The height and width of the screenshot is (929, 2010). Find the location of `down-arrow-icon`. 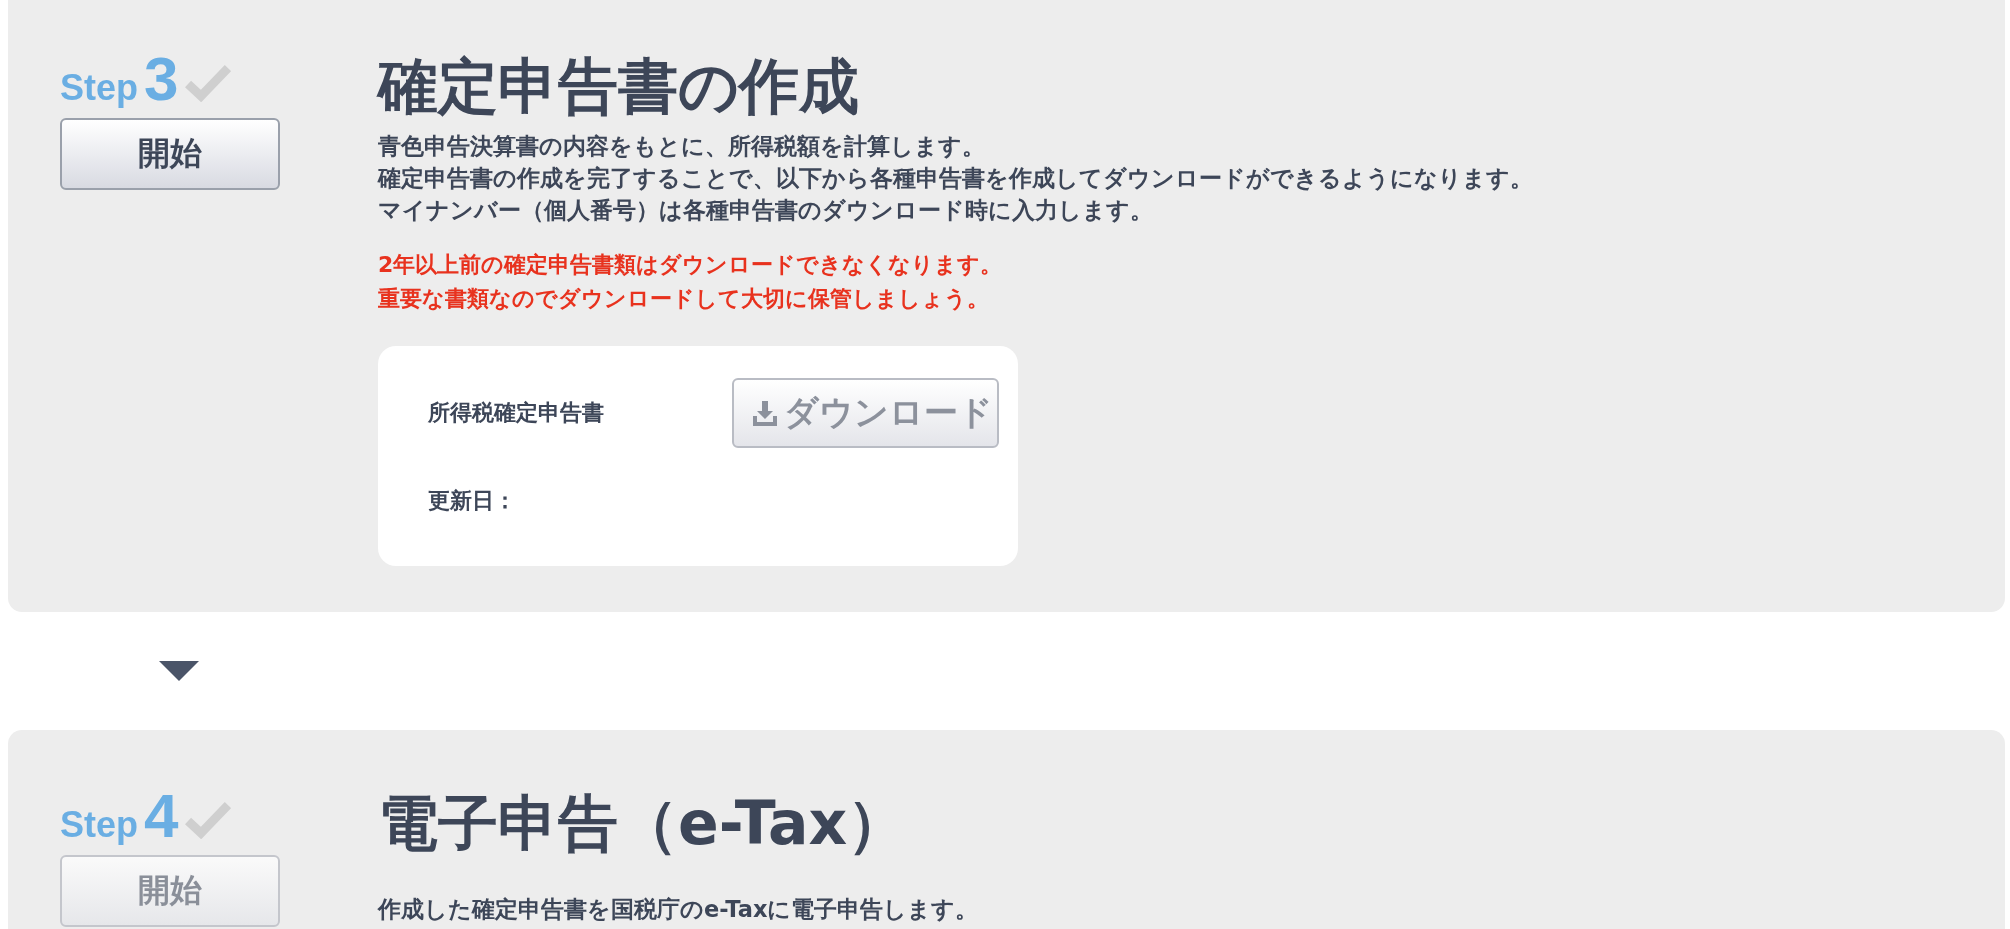

down-arrow-icon is located at coordinates (179, 671).